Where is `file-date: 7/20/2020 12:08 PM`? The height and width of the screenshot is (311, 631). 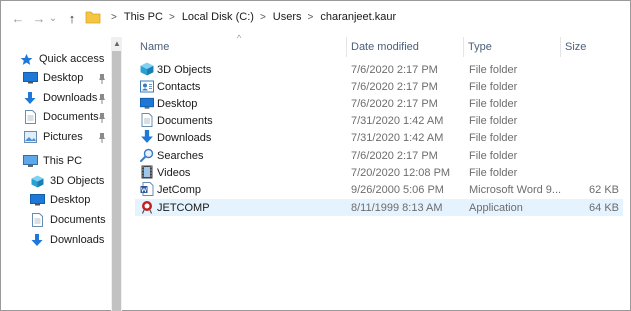
file-date: 7/20/2020 12:08 PM is located at coordinates (401, 172).